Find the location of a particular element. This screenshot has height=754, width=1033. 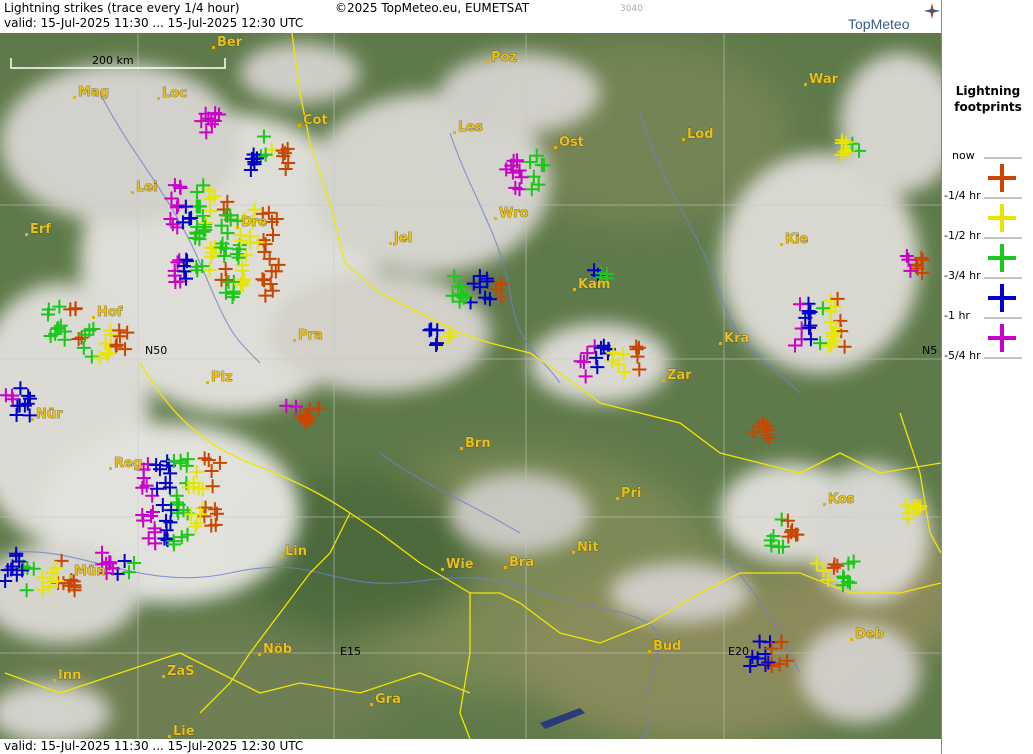

legend-label-5: -5/4 hr is located at coordinates (962, 355).